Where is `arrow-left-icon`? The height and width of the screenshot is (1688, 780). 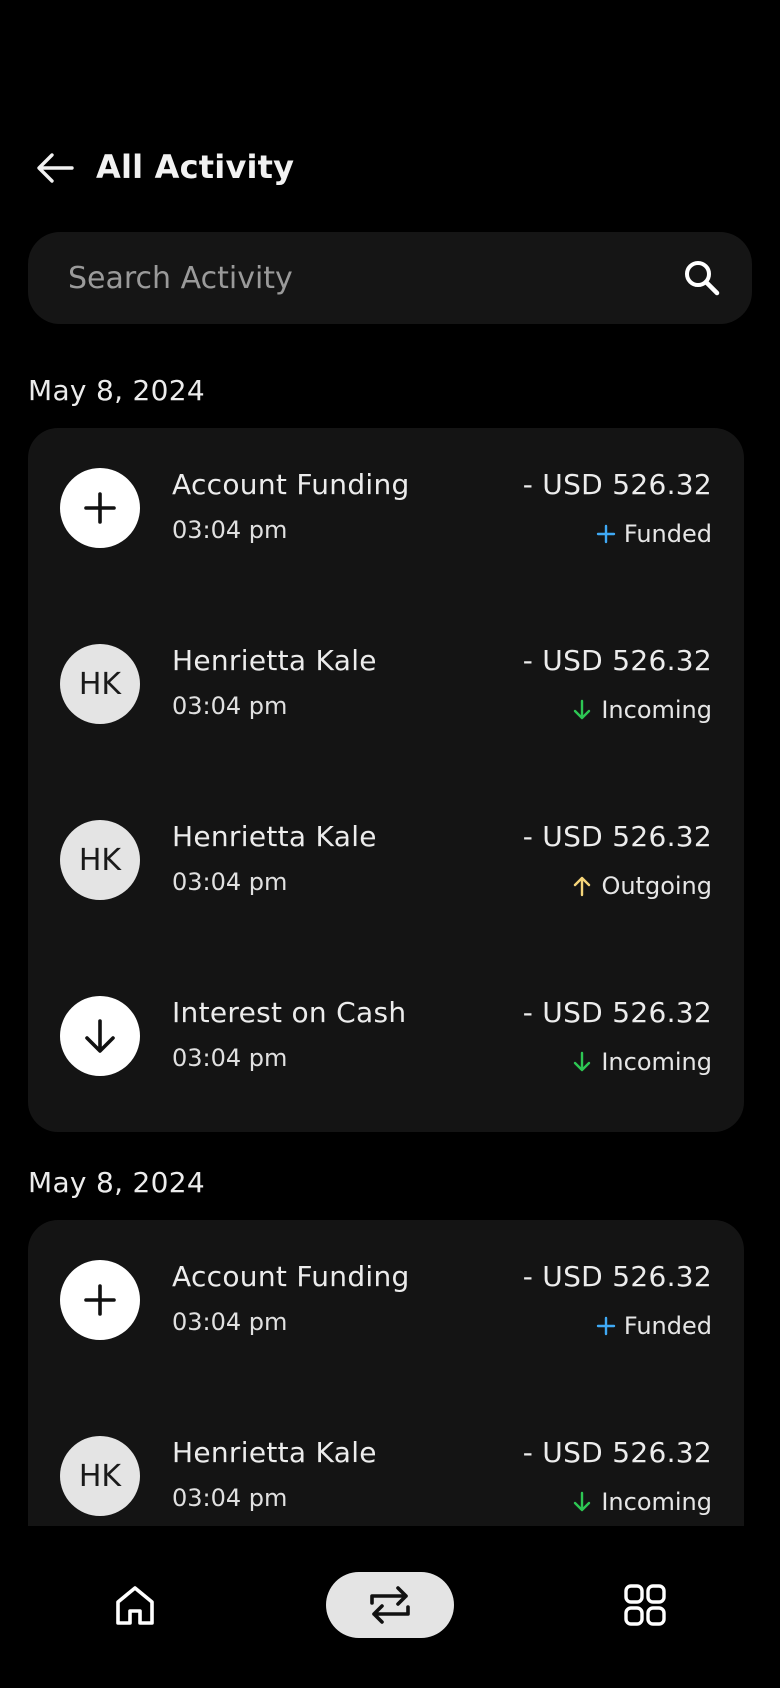
arrow-left-icon is located at coordinates (55, 168).